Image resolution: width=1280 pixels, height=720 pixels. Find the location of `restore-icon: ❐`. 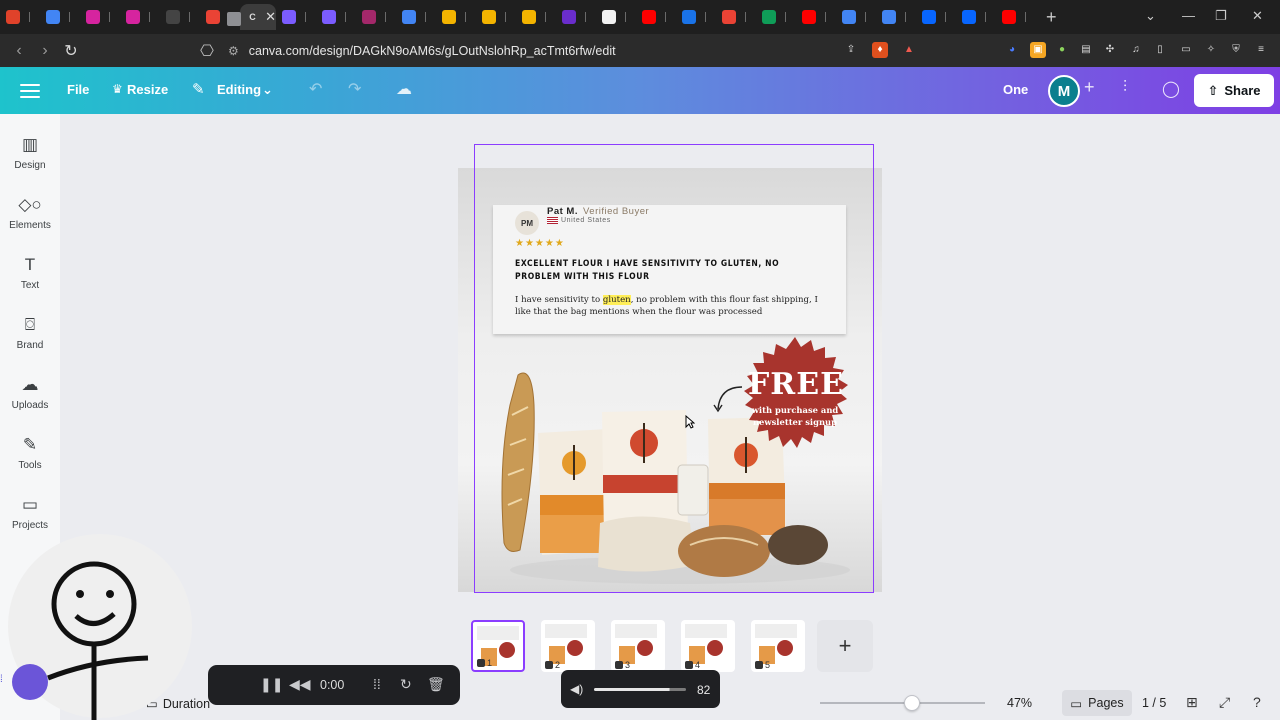

restore-icon: ❐ is located at coordinates (1221, 16).